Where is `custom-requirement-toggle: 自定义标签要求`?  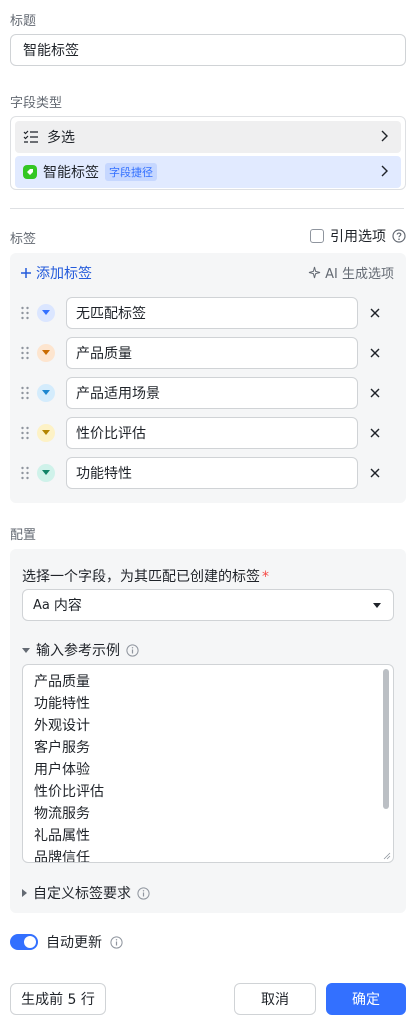 custom-requirement-toggle: 自定义标签要求 is located at coordinates (86, 893).